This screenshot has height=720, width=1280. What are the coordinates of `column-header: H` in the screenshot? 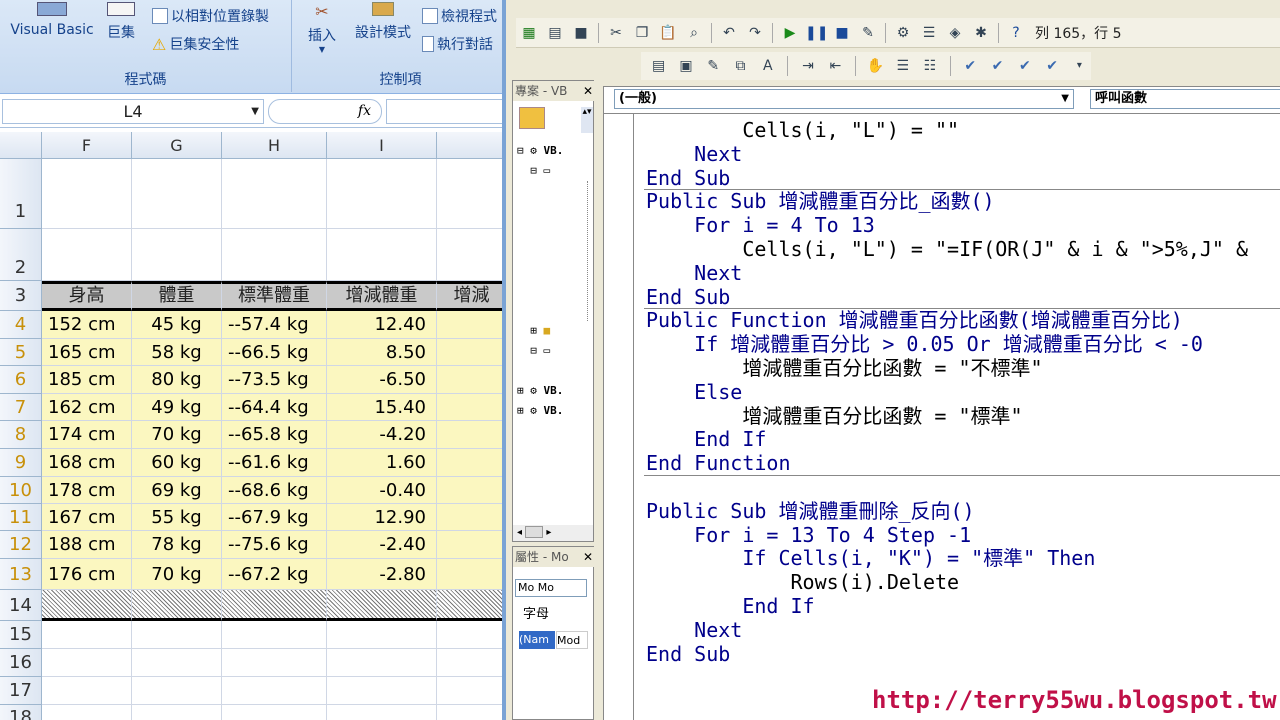 It's located at (274, 145).